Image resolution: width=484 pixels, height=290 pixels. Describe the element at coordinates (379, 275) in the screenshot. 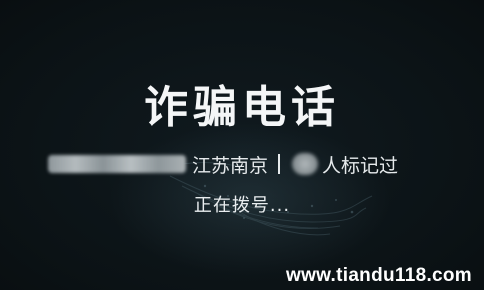

I see `watermark: www.tiandu118.com` at that location.